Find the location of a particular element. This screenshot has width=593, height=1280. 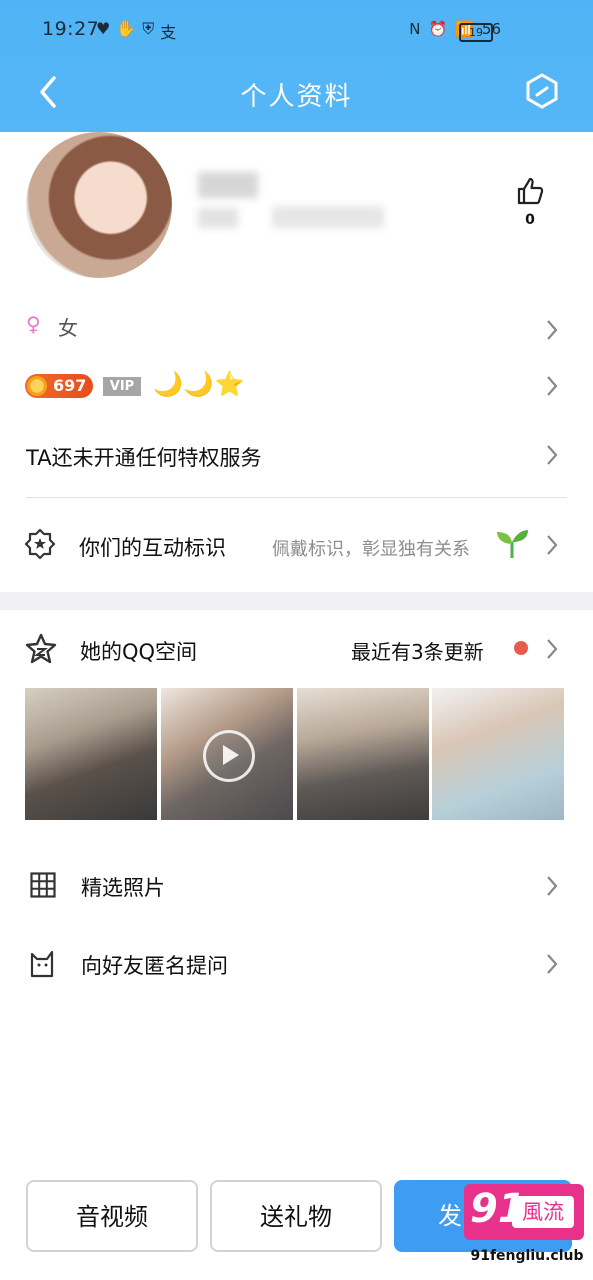

nav-bar: 个人资料 is located at coordinates (296, 92).